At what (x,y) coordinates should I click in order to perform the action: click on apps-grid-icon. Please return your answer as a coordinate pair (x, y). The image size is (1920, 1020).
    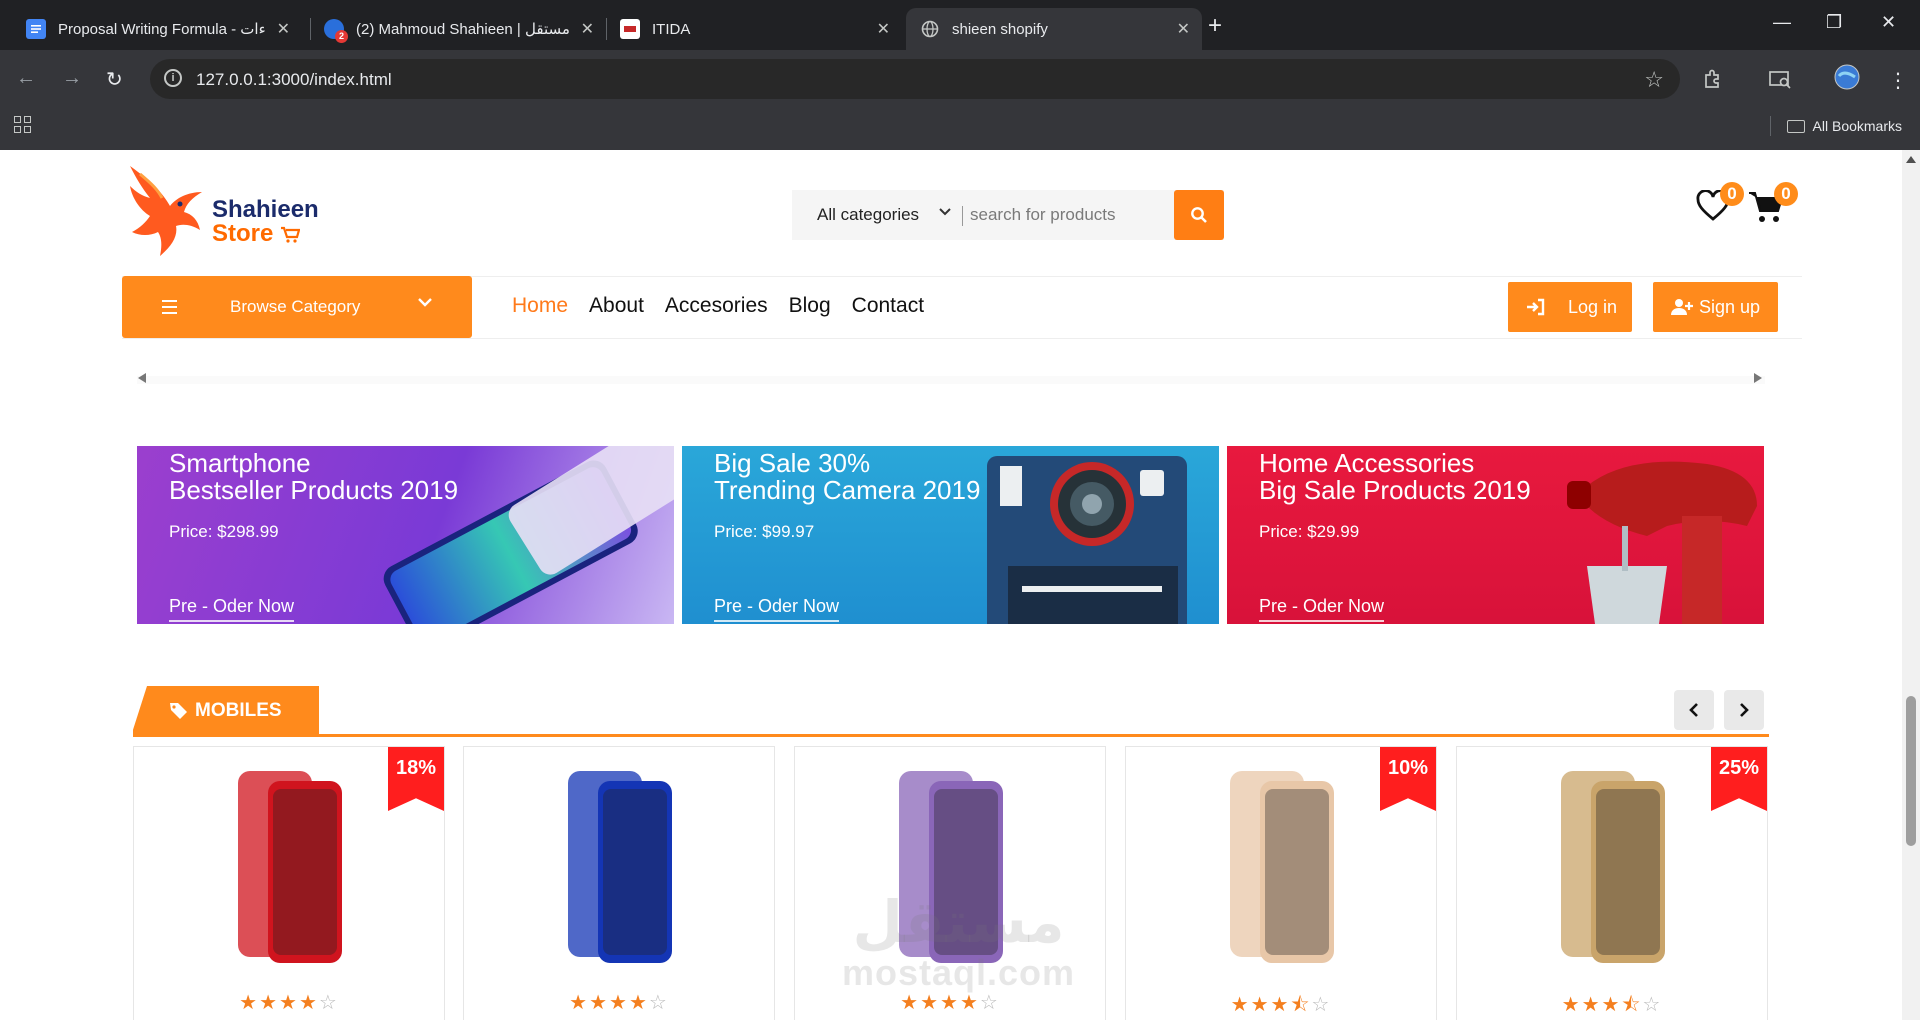
    Looking at the image, I should click on (22, 124).